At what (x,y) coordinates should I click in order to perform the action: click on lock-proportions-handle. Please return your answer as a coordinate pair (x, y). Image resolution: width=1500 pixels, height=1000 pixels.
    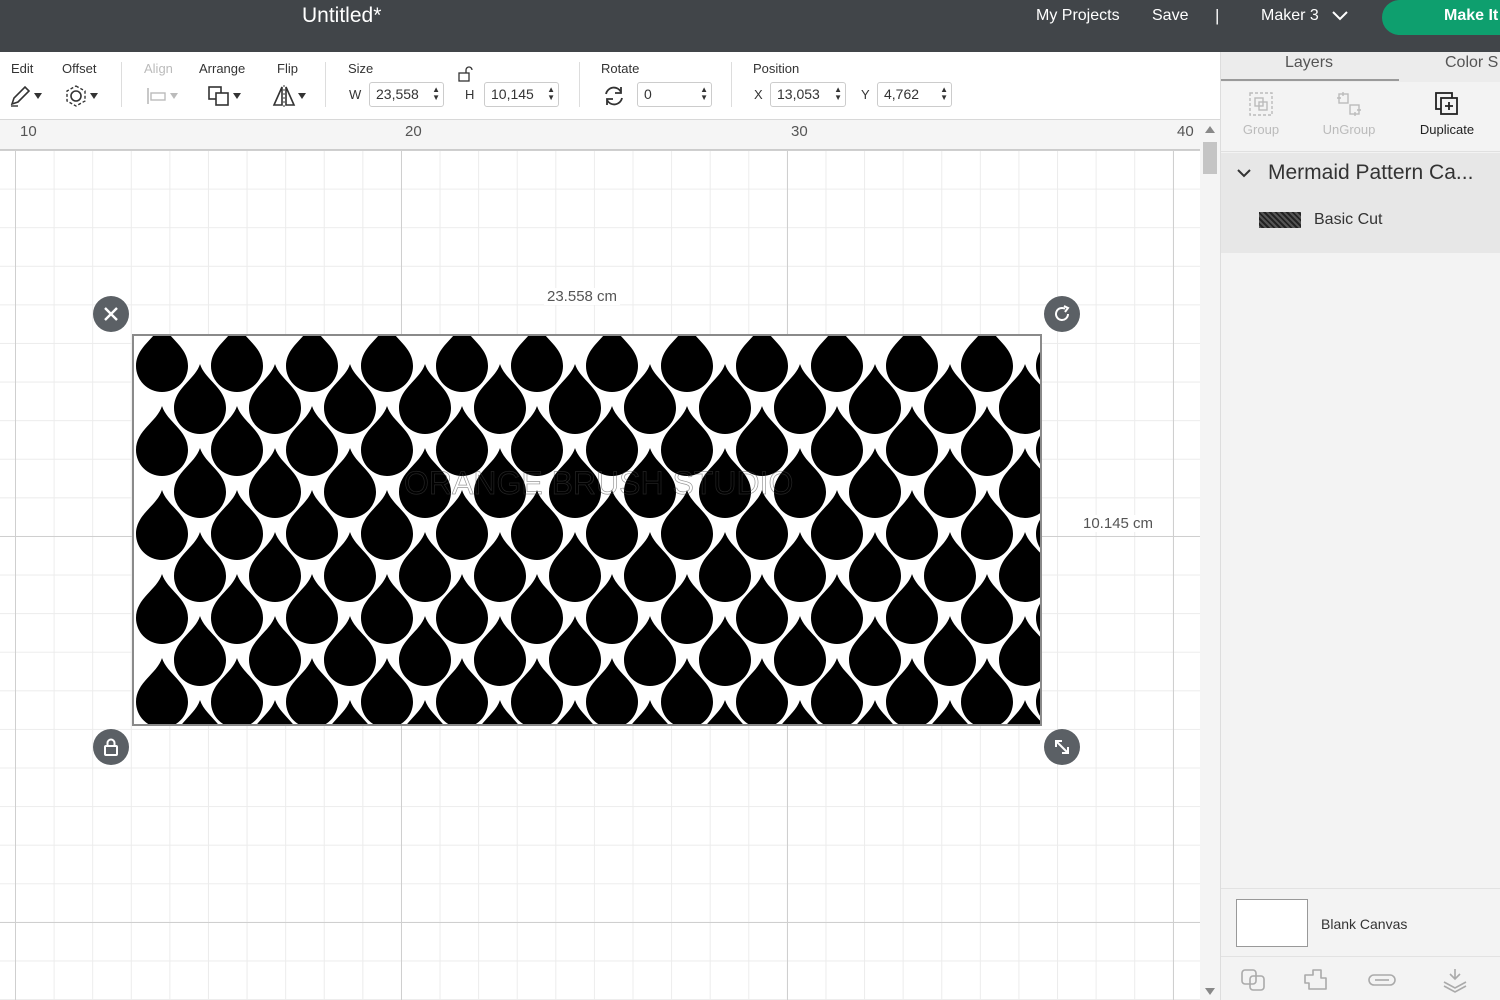
    Looking at the image, I should click on (111, 747).